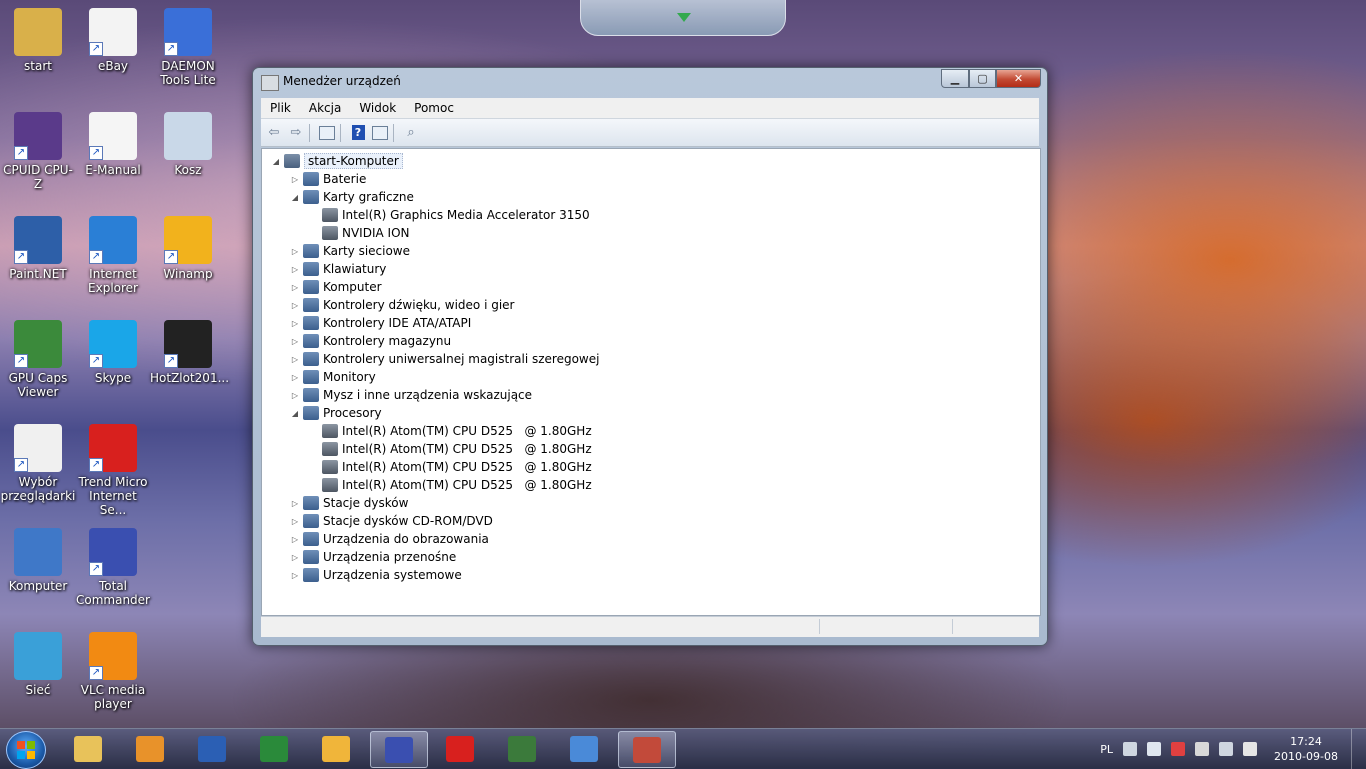 The image size is (1366, 769). I want to click on tree-item: ▷ Komputer, so click(336, 287).